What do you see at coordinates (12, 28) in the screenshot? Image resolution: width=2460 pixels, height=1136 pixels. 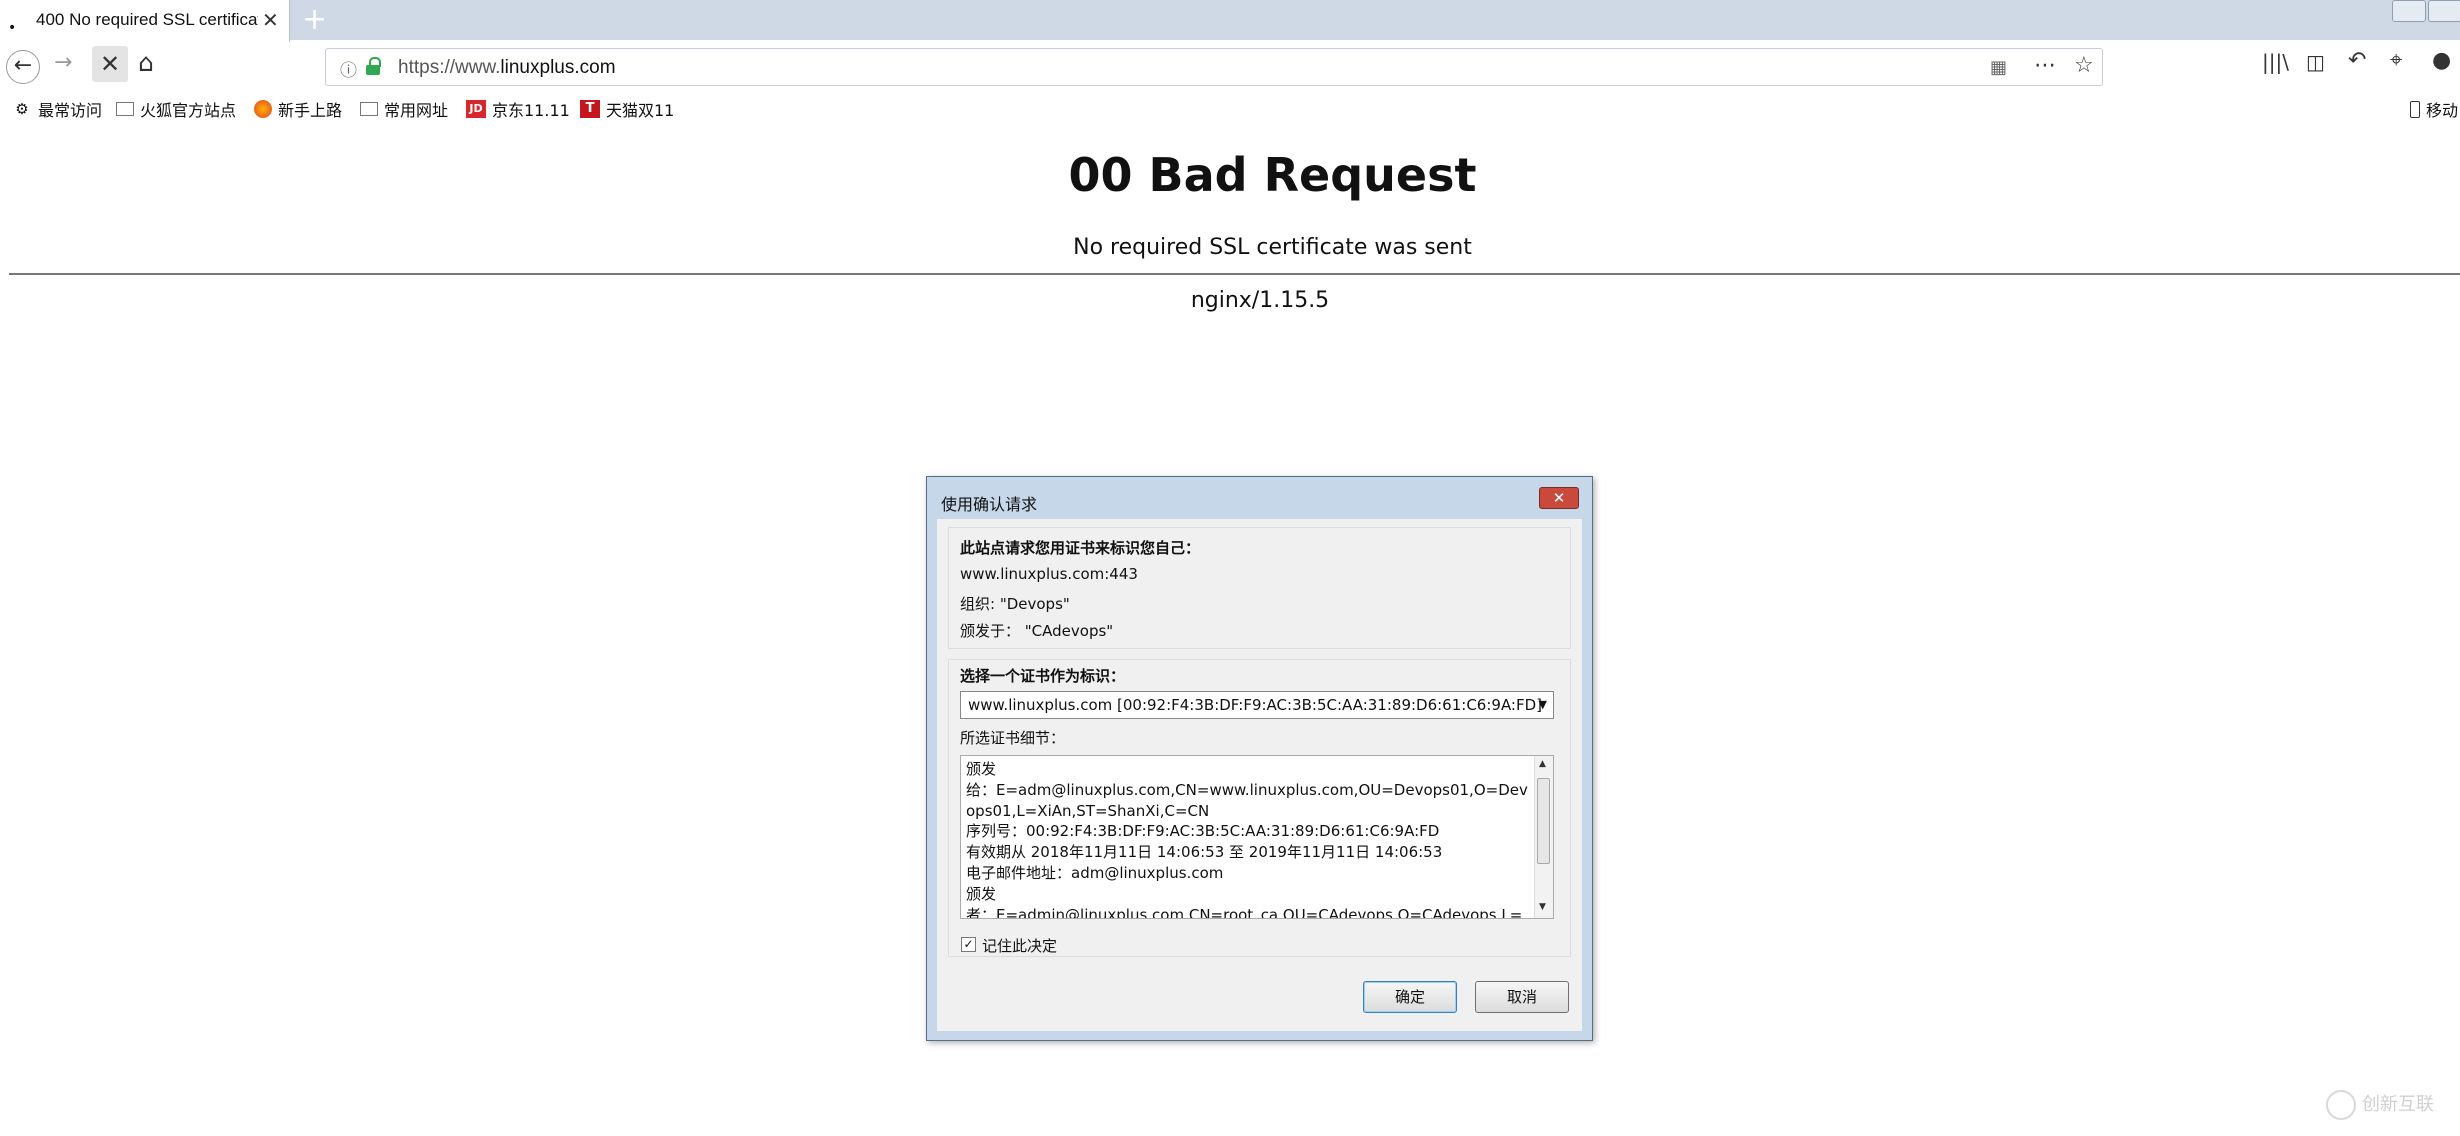 I see `tab-loading-indicator: •` at bounding box center [12, 28].